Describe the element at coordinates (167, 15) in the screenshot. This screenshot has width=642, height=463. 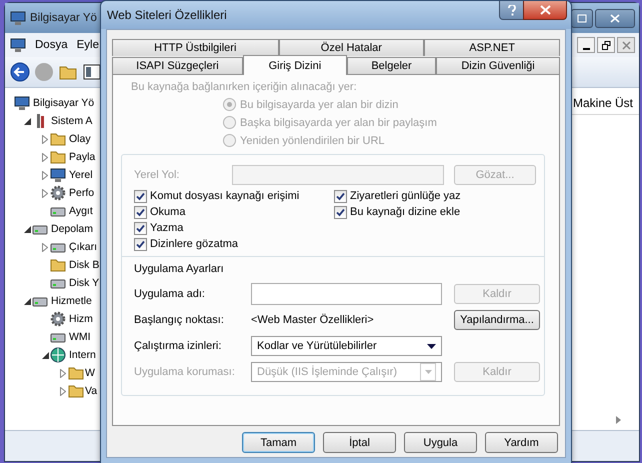
I see `dialog-title: Web Siteleri Özellikleri` at that location.